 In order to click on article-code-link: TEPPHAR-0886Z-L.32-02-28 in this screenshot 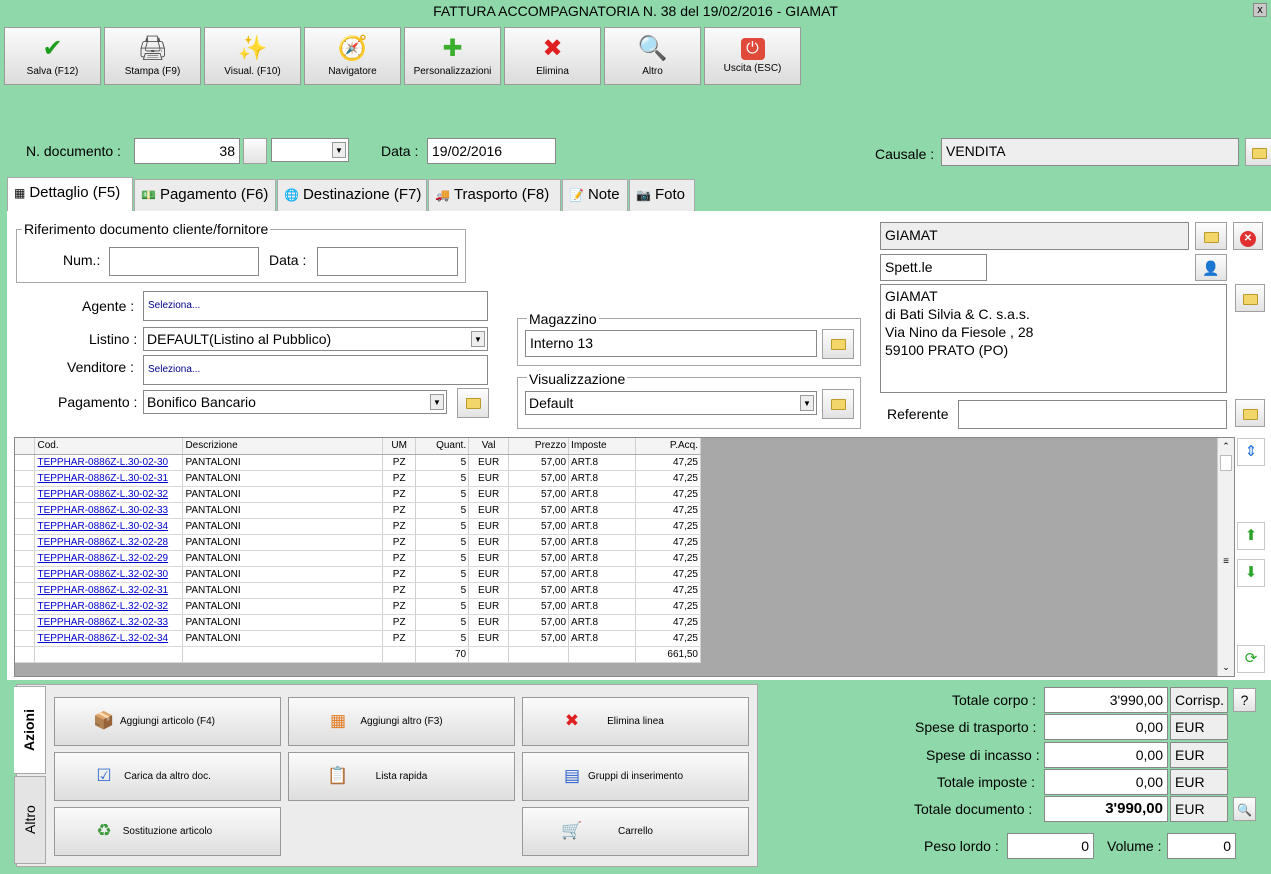, I will do `click(102, 542)`.